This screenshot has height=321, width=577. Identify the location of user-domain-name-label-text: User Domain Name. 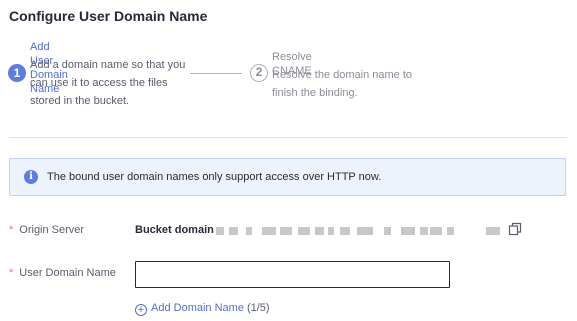
(67, 273).